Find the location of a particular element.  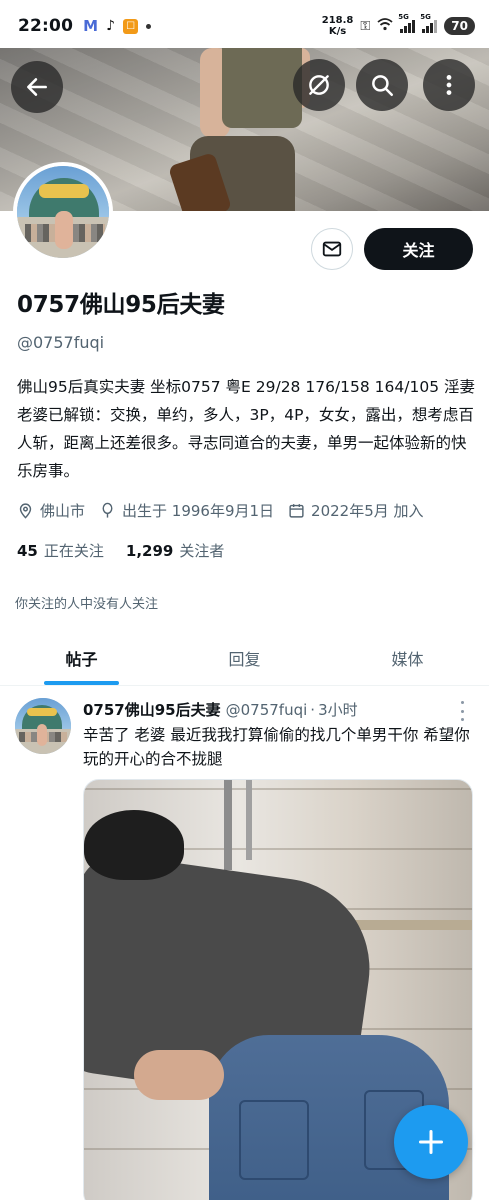

search-icon is located at coordinates (382, 85).